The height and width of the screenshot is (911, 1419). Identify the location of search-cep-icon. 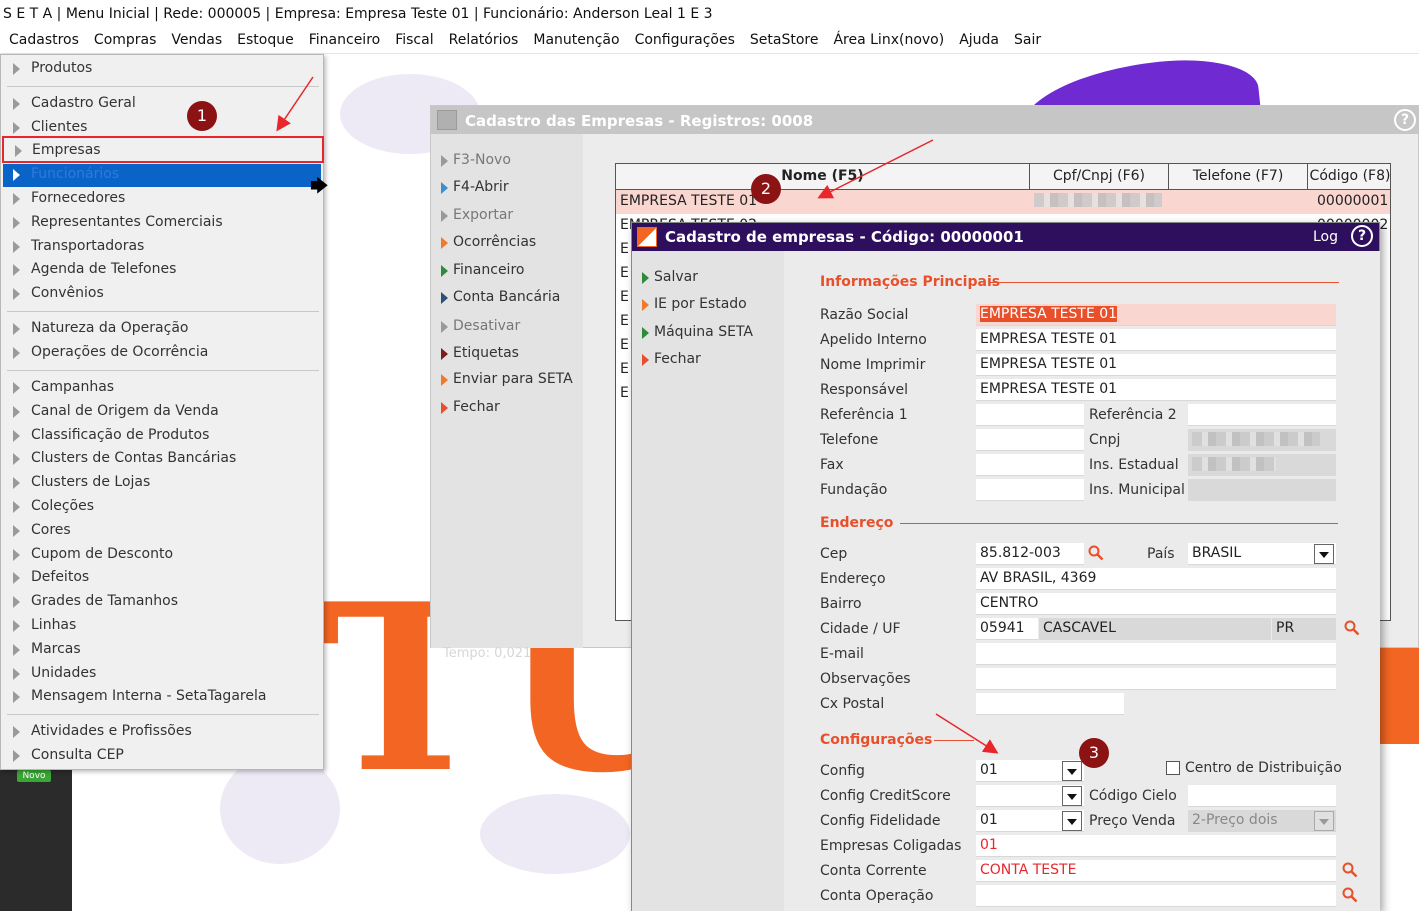
(1096, 553).